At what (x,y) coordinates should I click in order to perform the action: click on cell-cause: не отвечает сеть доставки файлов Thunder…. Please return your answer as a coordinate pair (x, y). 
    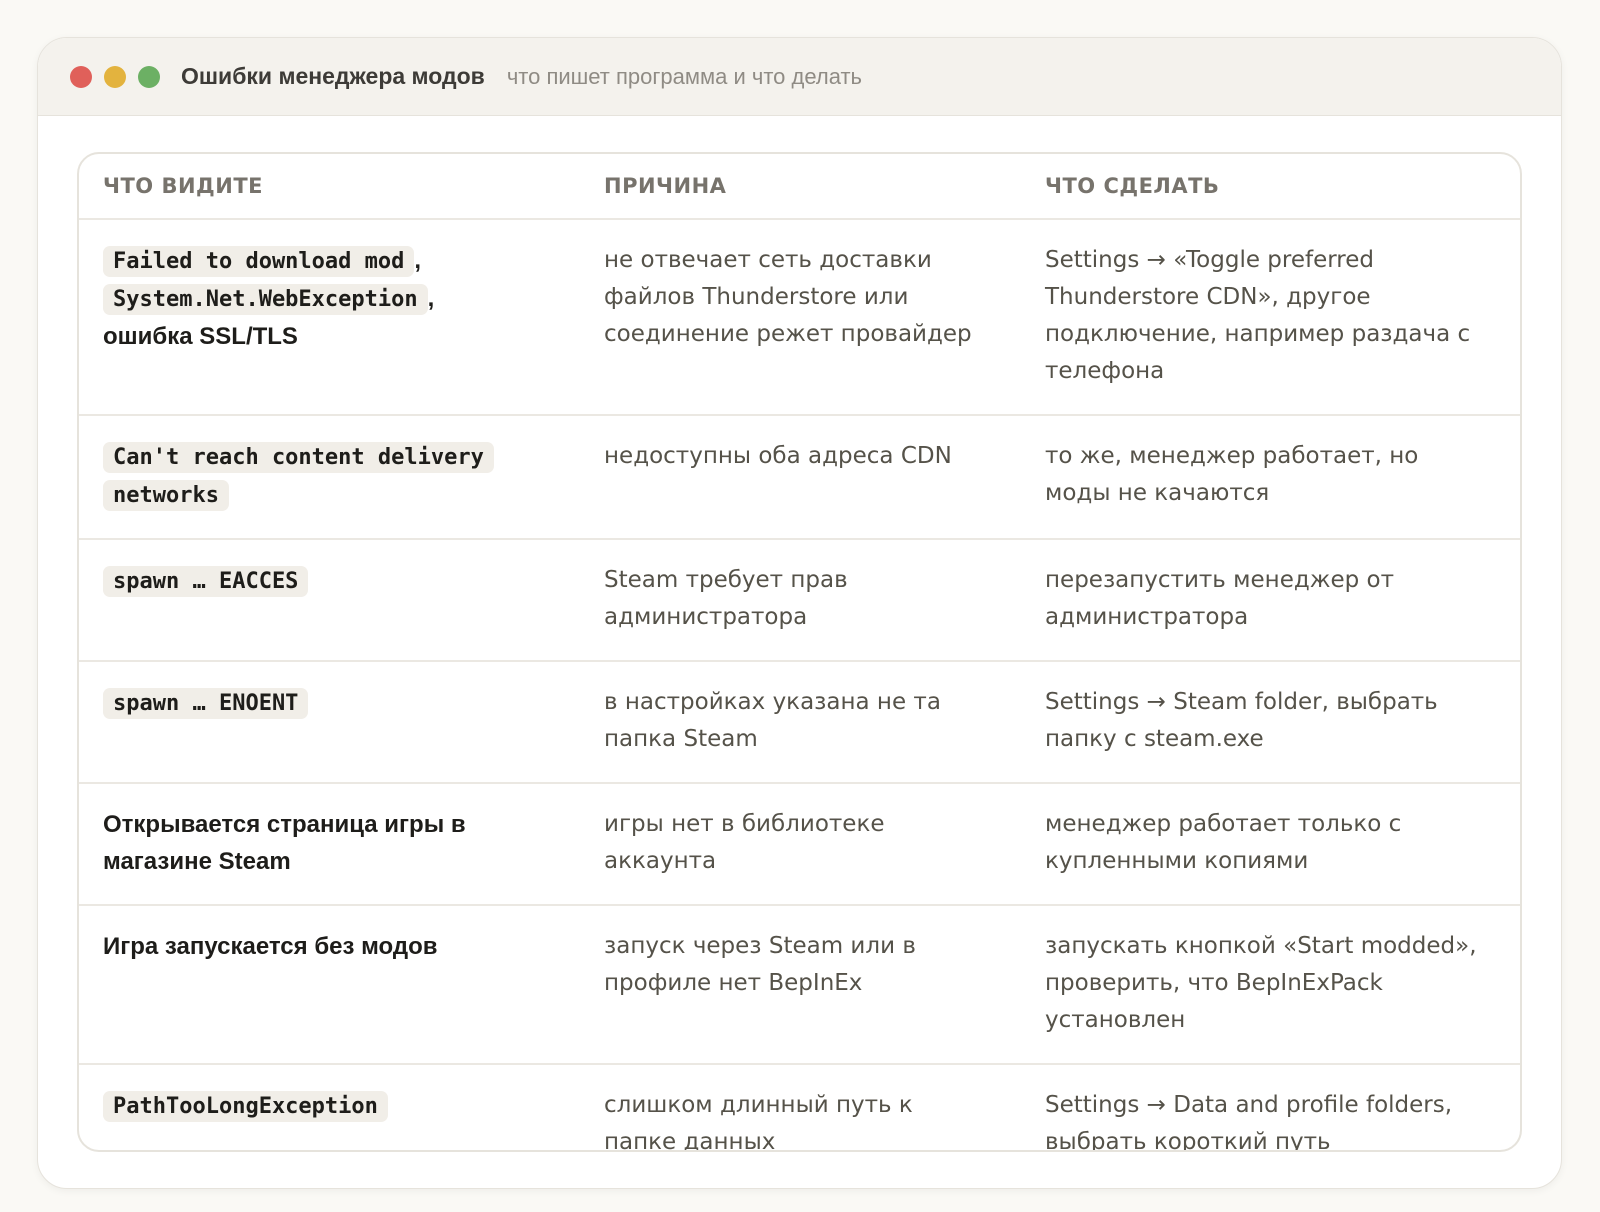
    Looking at the image, I should click on (800, 317).